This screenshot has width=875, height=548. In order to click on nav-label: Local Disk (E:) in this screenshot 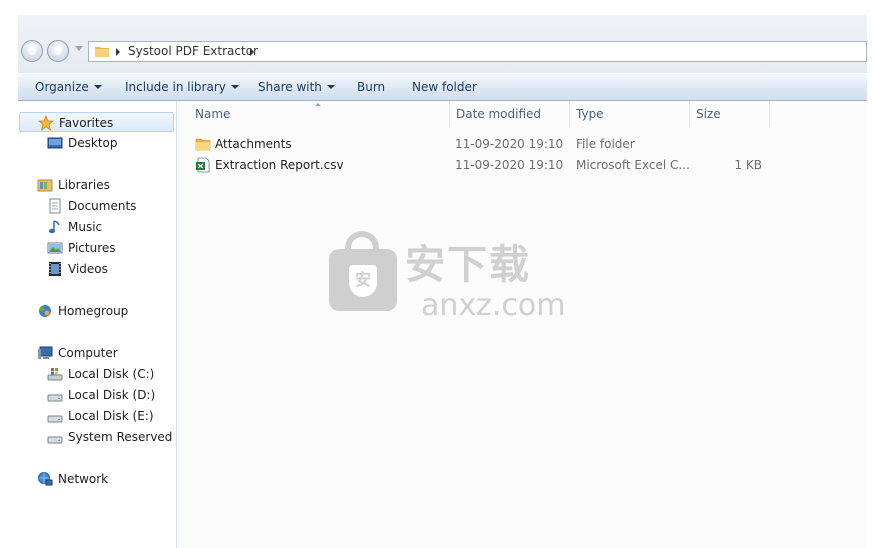, I will do `click(111, 416)`.